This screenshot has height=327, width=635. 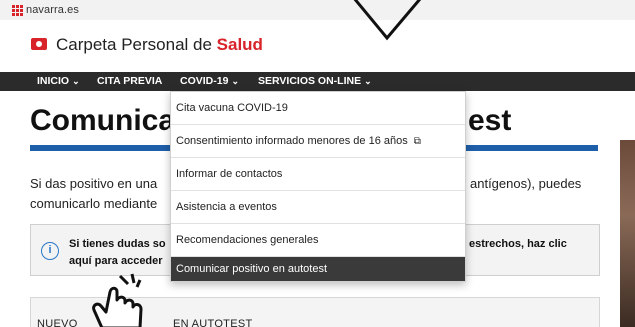 I want to click on info-text-line1: Si tienes dudas so, so click(x=117, y=244).